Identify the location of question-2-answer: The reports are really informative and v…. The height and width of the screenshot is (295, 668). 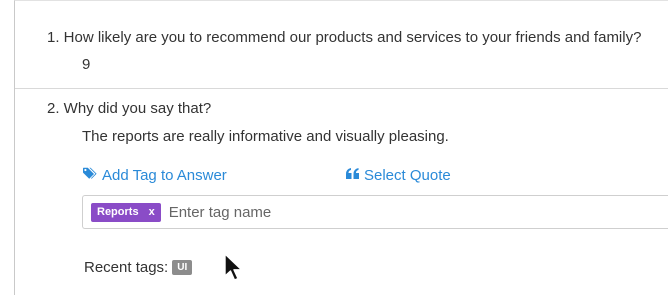
(265, 136).